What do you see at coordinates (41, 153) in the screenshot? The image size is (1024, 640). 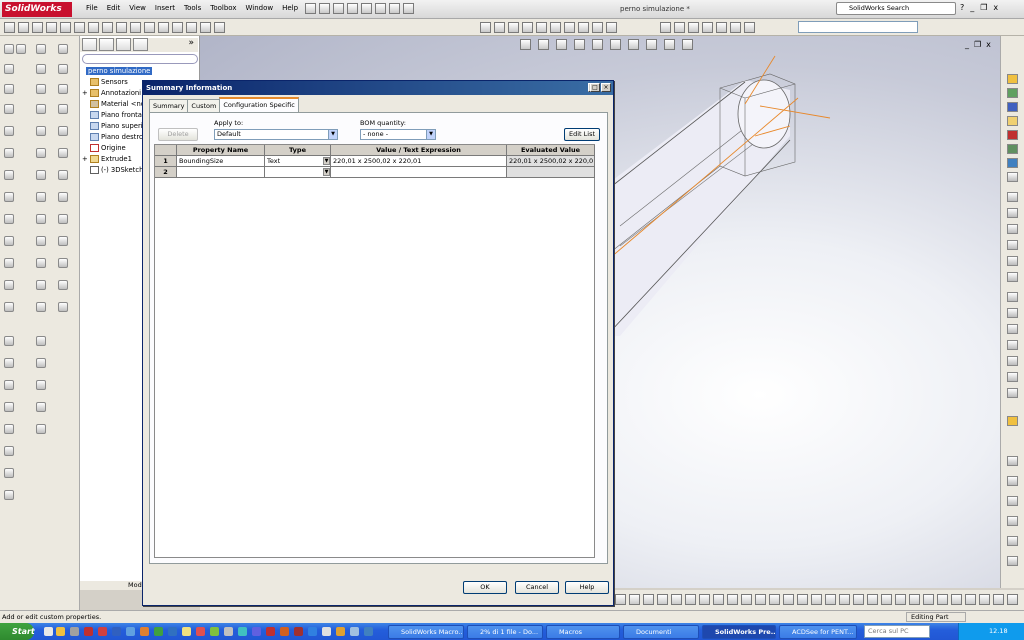 I see `trim-tool-icon` at bounding box center [41, 153].